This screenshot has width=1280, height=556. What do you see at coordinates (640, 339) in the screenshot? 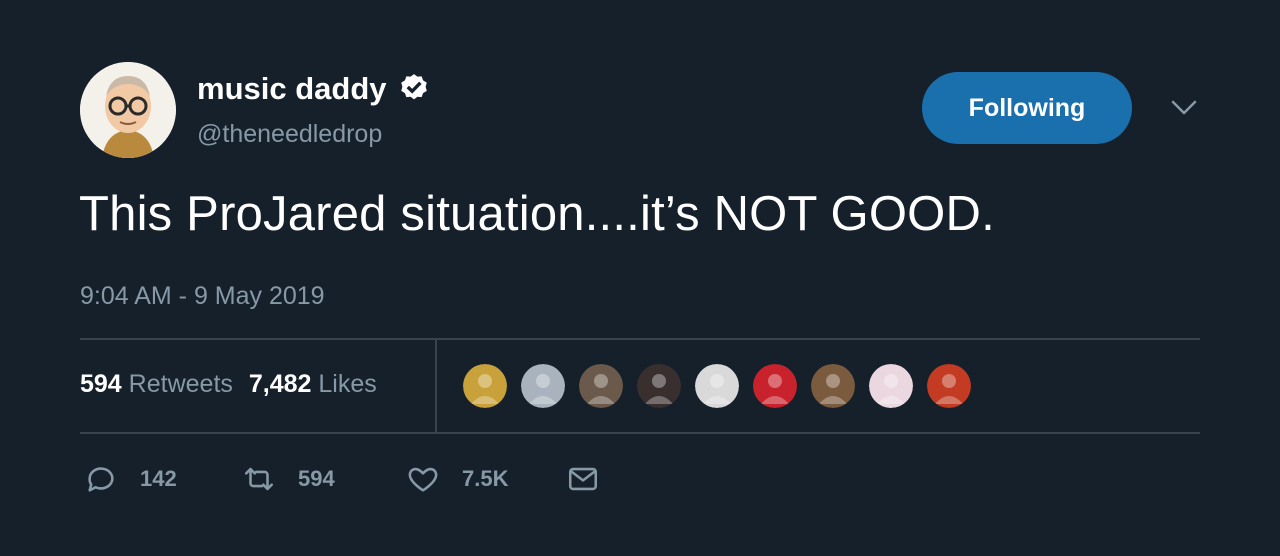
I see `divider-top` at bounding box center [640, 339].